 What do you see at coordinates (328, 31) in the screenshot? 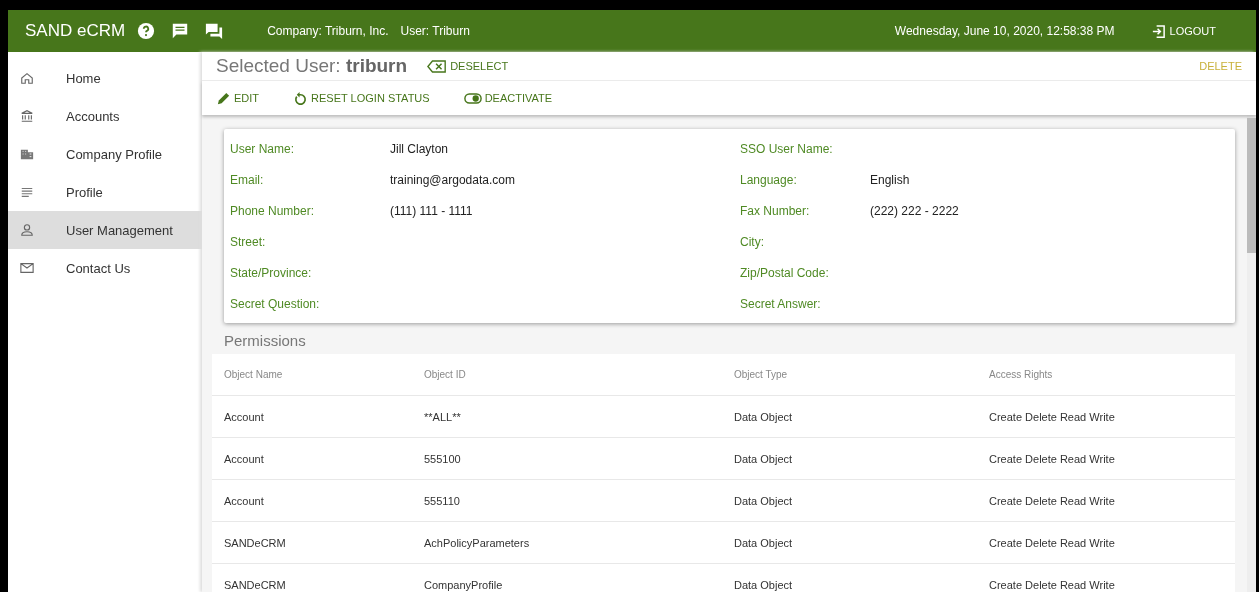
I see `company-label: Company: Triburn, Inc.` at bounding box center [328, 31].